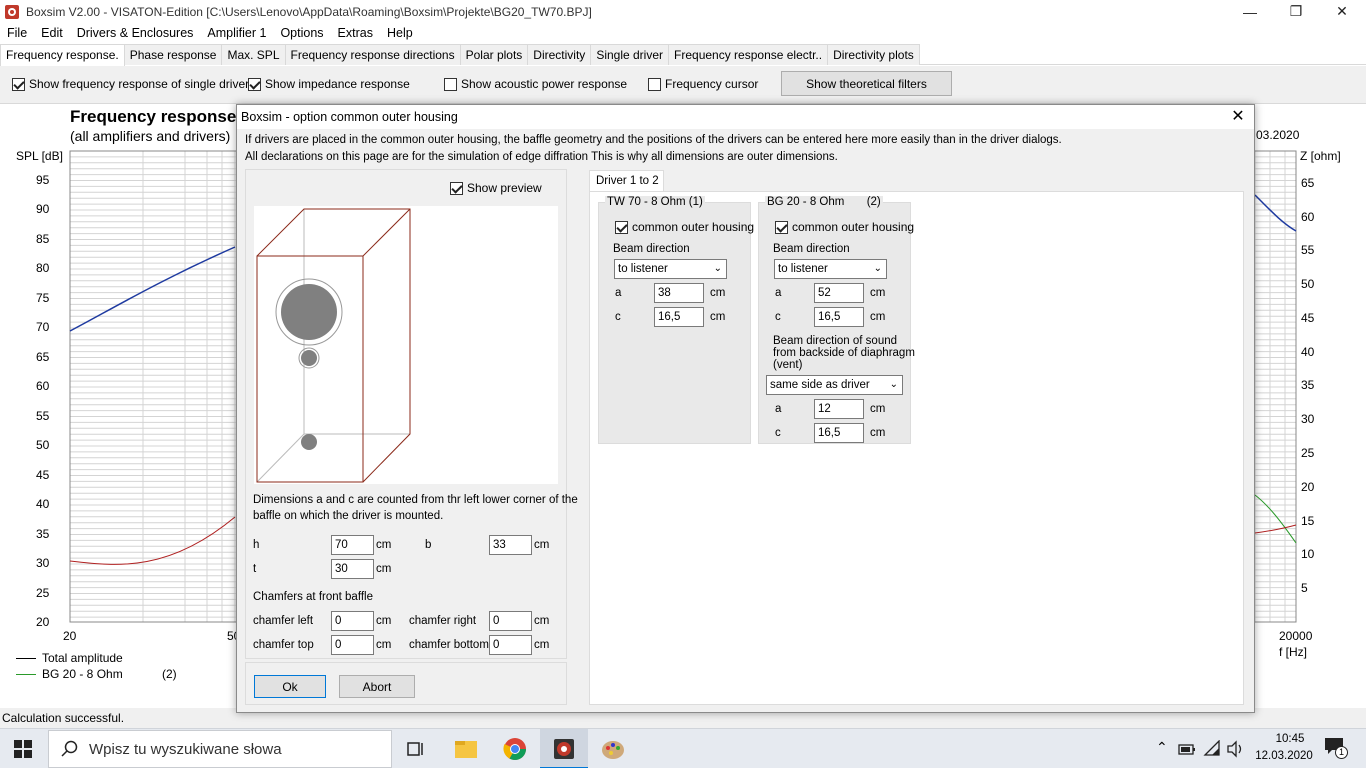 The height and width of the screenshot is (768, 1366). Describe the element at coordinates (834, 385) in the screenshot. I see `backside-beam-select: same side as driver ⌄` at that location.